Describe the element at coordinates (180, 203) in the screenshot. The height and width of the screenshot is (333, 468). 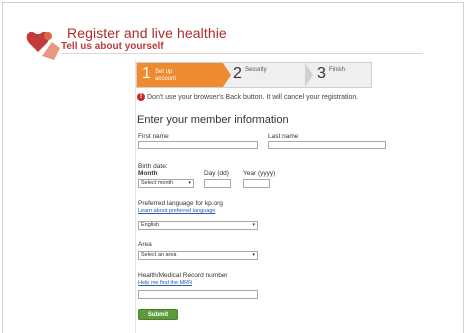
I see `language-label: Preferred language for kp.org` at that location.